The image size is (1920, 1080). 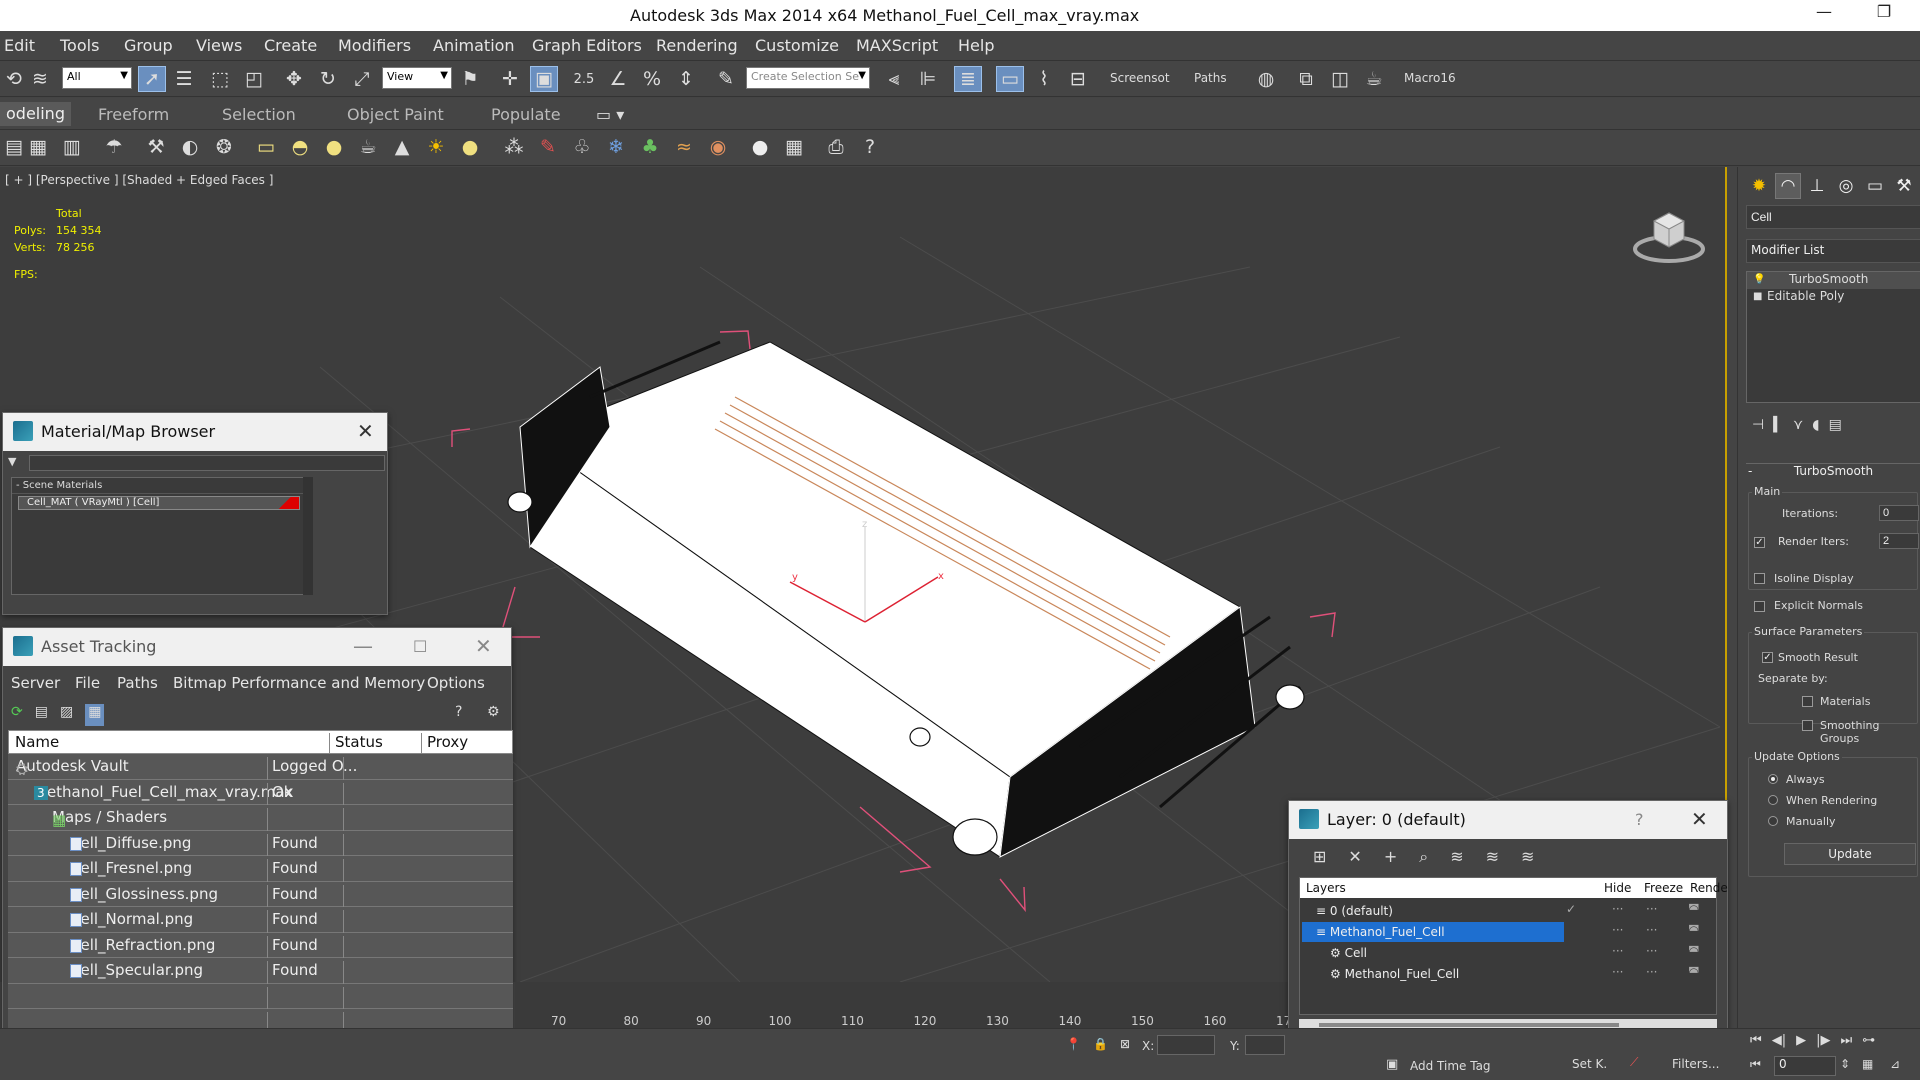 What do you see at coordinates (1779, 1044) in the screenshot?
I see `previous-frame-icon: ◀|` at bounding box center [1779, 1044].